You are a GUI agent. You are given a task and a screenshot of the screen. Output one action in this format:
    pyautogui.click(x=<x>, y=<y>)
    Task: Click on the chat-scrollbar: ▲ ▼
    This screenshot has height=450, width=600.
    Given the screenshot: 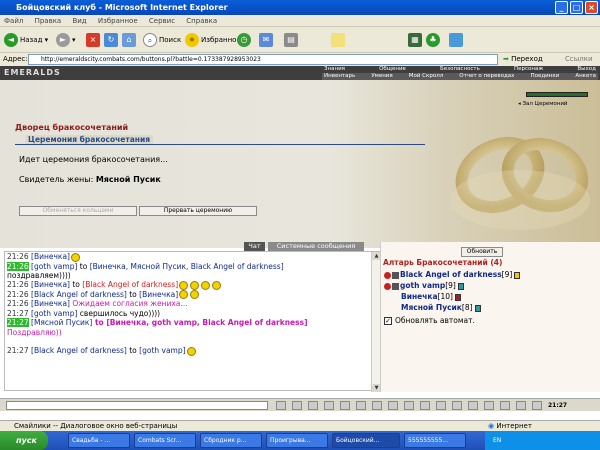 What is the action you would take?
    pyautogui.click(x=376, y=322)
    